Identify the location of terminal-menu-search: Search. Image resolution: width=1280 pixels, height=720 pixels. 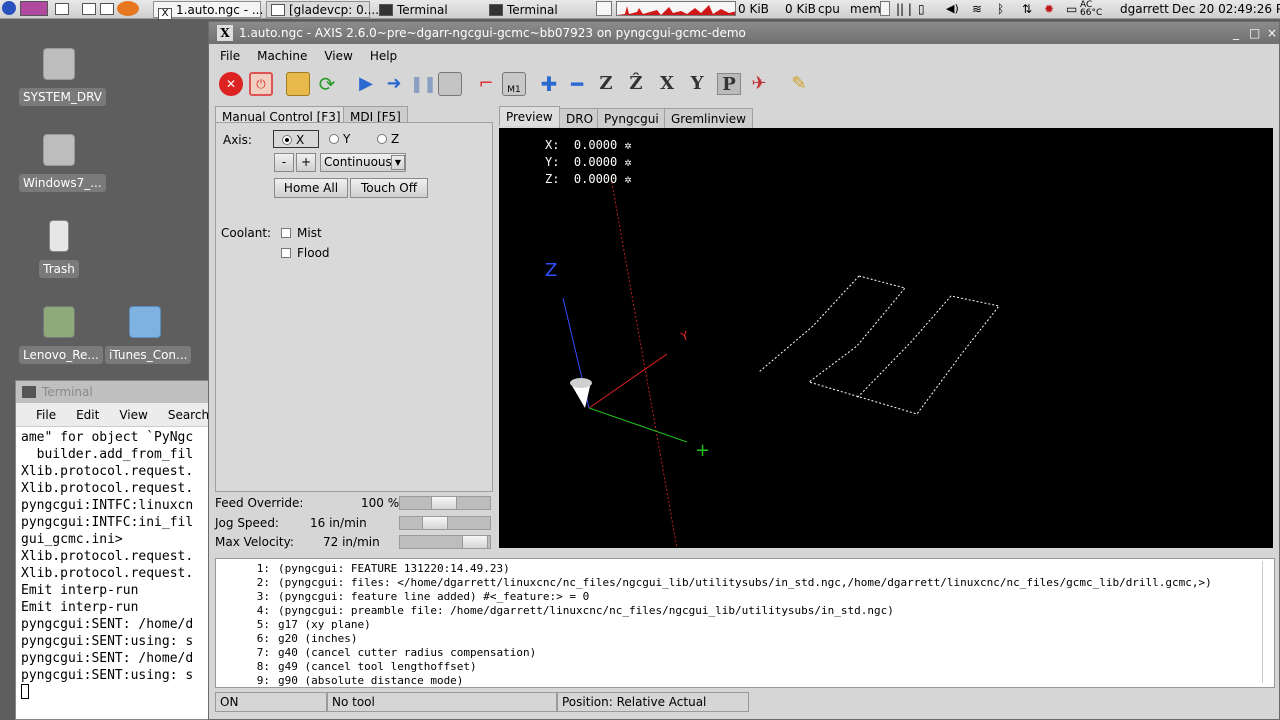
(188, 415).